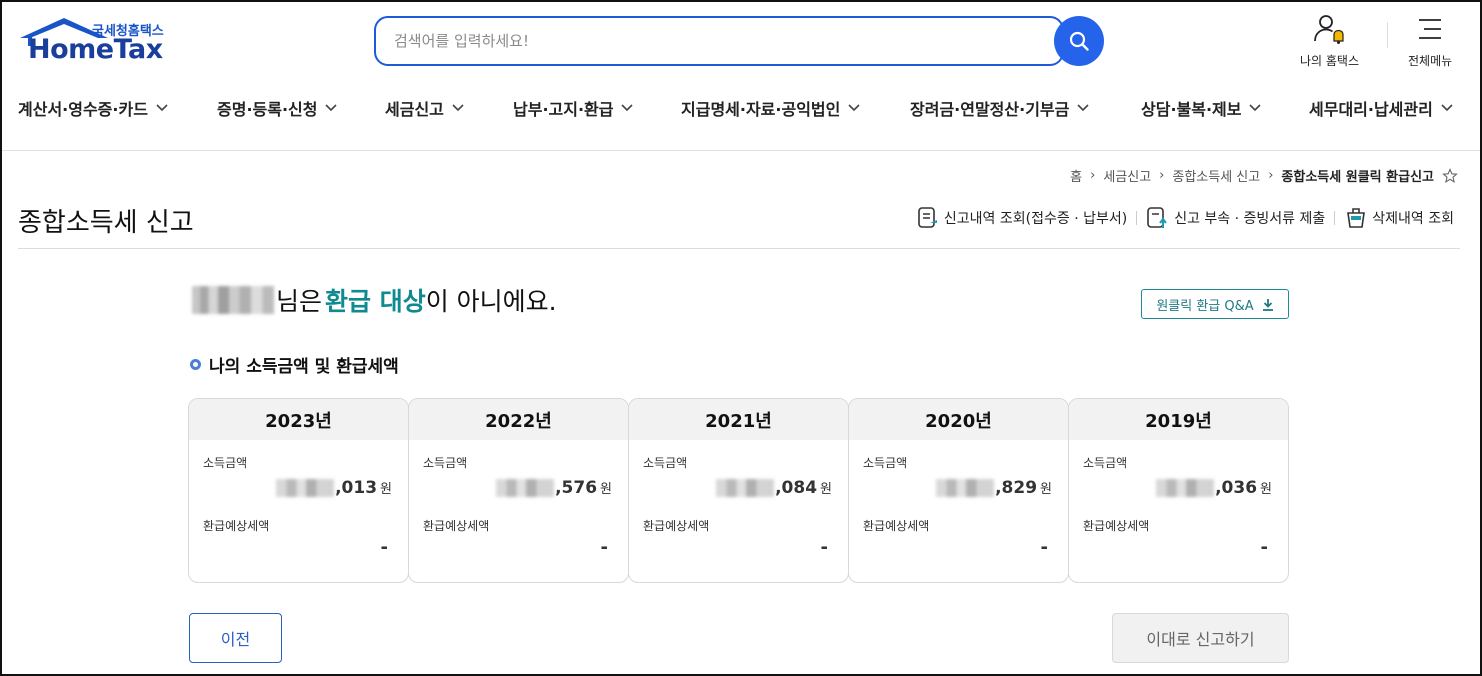 The height and width of the screenshot is (676, 1482). I want to click on qa-download-button: 원클릭 환급 Q&A, so click(1215, 304).